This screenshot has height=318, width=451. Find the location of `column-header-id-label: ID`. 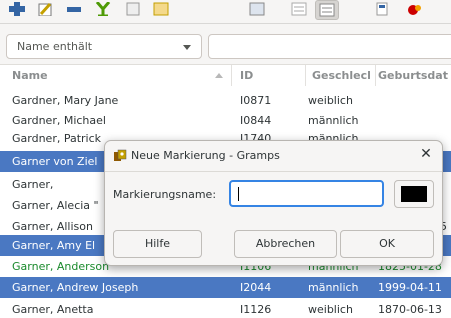

column-header-id-label: ID is located at coordinates (247, 75).